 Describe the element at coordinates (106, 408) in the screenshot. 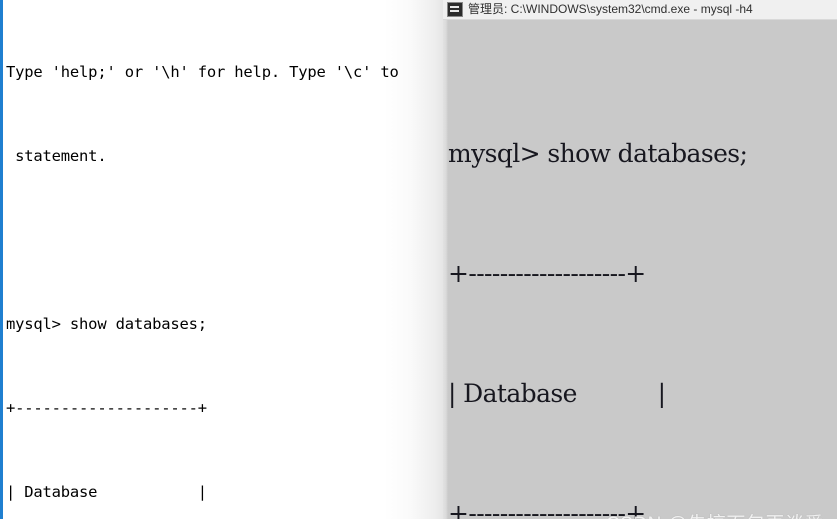

I see `terminal-line: +--------------------+` at that location.